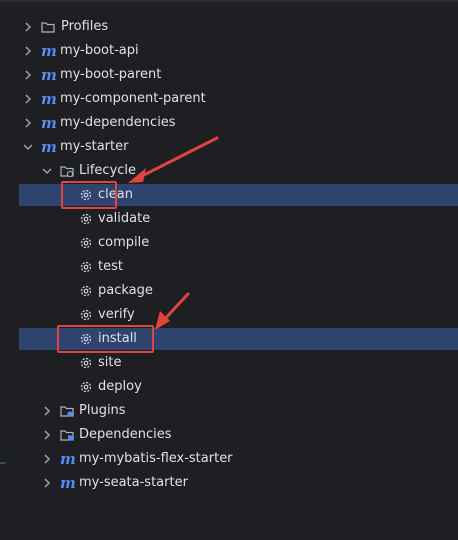 This screenshot has height=540, width=458. What do you see at coordinates (67, 411) in the screenshot?
I see `plugins-folder-icon` at bounding box center [67, 411].